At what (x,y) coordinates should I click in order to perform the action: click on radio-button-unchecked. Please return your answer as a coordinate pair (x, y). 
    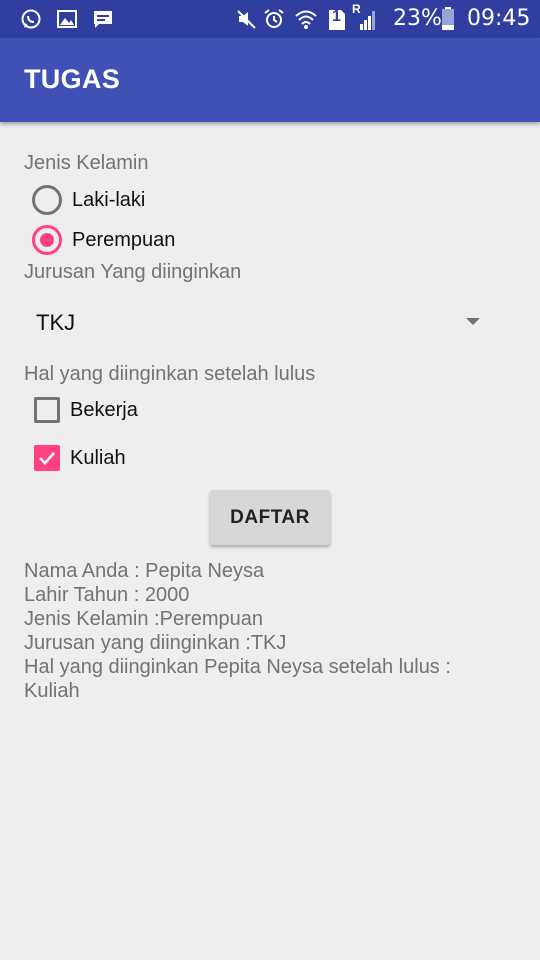
    Looking at the image, I should click on (47, 200).